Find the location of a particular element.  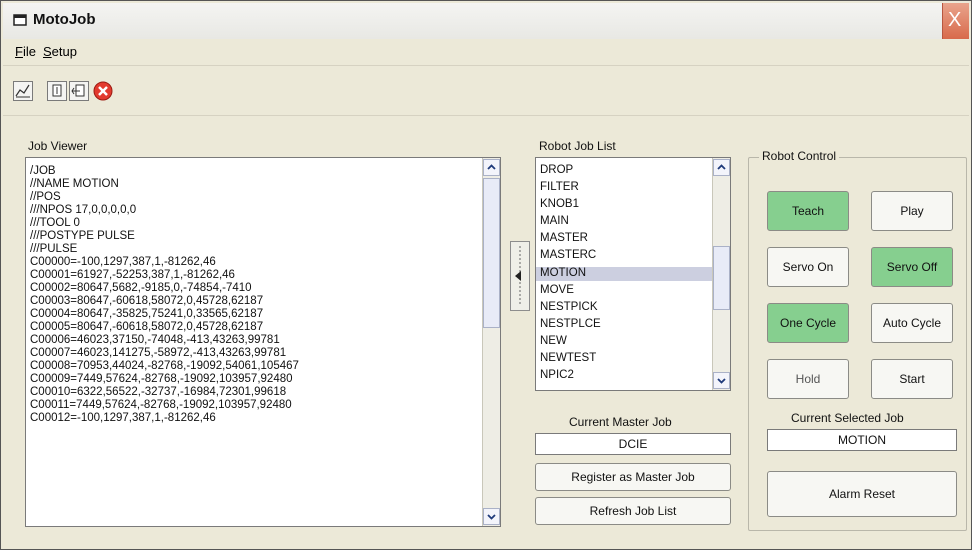

job-edit-icon is located at coordinates (79, 91).